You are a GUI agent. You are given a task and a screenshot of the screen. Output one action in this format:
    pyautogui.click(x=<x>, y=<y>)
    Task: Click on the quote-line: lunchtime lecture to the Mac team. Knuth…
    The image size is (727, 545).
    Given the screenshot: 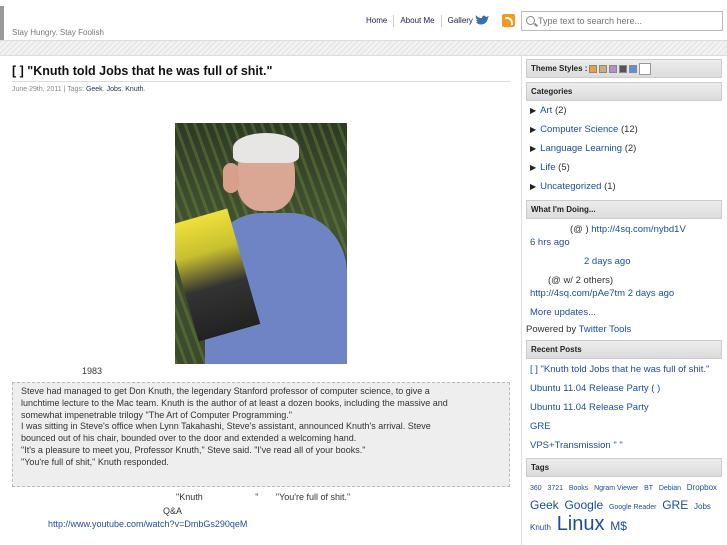 What is the action you would take?
    pyautogui.click(x=234, y=402)
    